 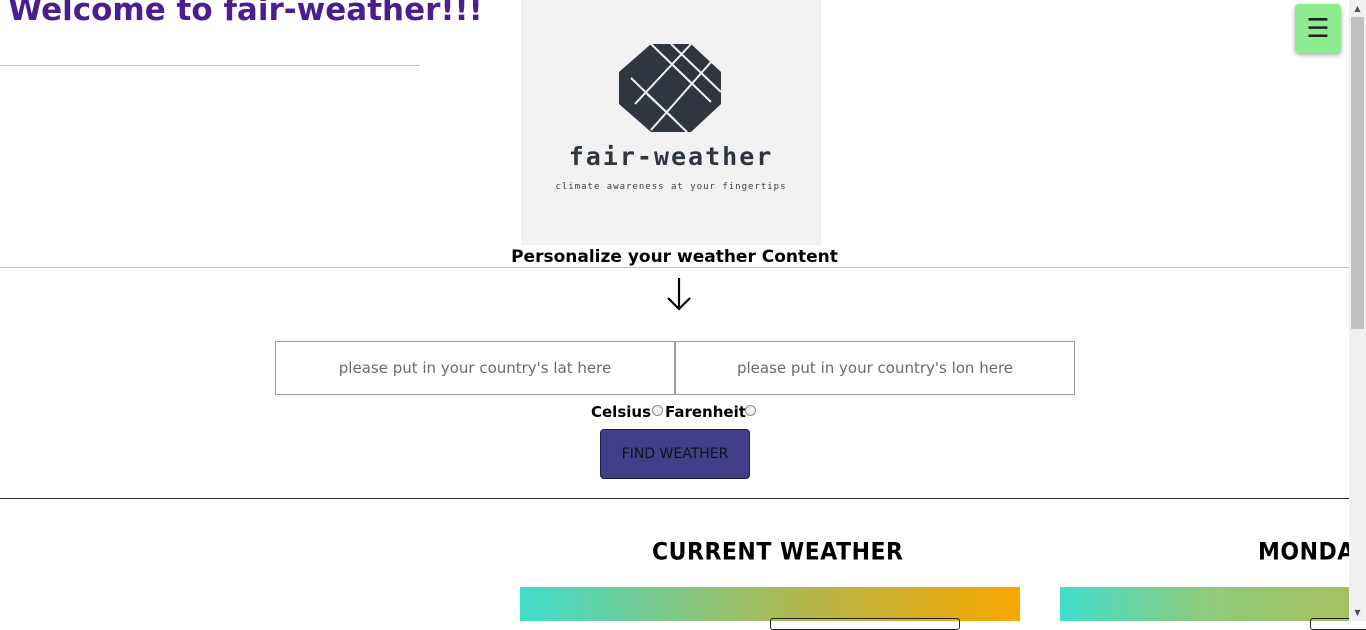 What do you see at coordinates (621, 412) in the screenshot?
I see `celsius-label: Celsius` at bounding box center [621, 412].